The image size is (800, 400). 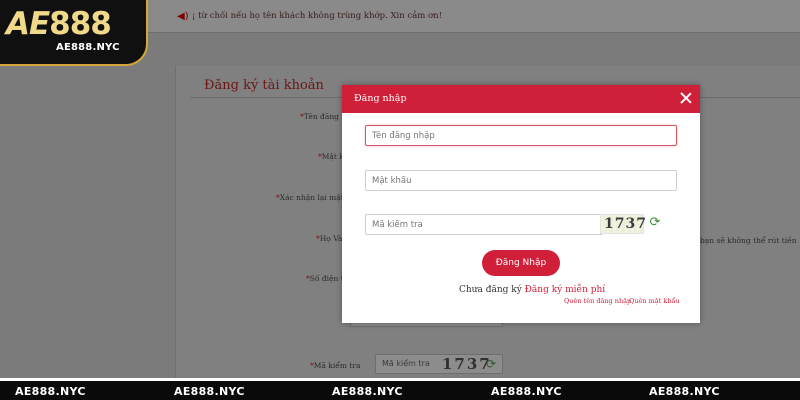 What do you see at coordinates (484, 224) in the screenshot?
I see `captcha-input` at bounding box center [484, 224].